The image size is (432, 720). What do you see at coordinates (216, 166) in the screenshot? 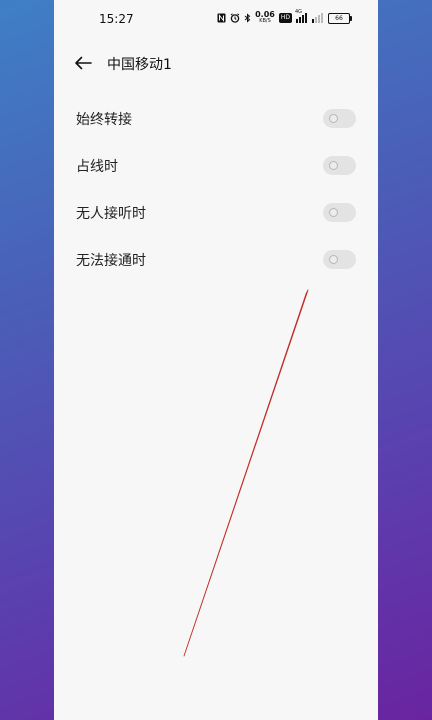
I see `setting-row-when-busy: 占线时` at bounding box center [216, 166].